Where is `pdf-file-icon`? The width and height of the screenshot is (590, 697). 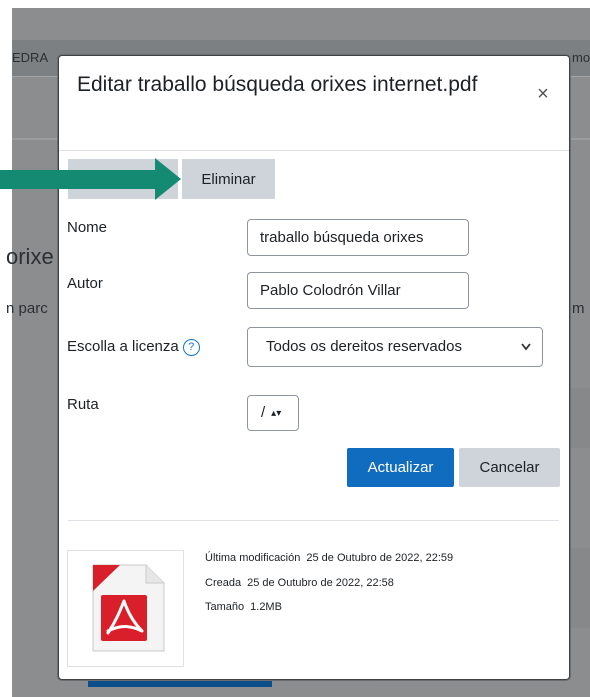 pdf-file-icon is located at coordinates (128, 608).